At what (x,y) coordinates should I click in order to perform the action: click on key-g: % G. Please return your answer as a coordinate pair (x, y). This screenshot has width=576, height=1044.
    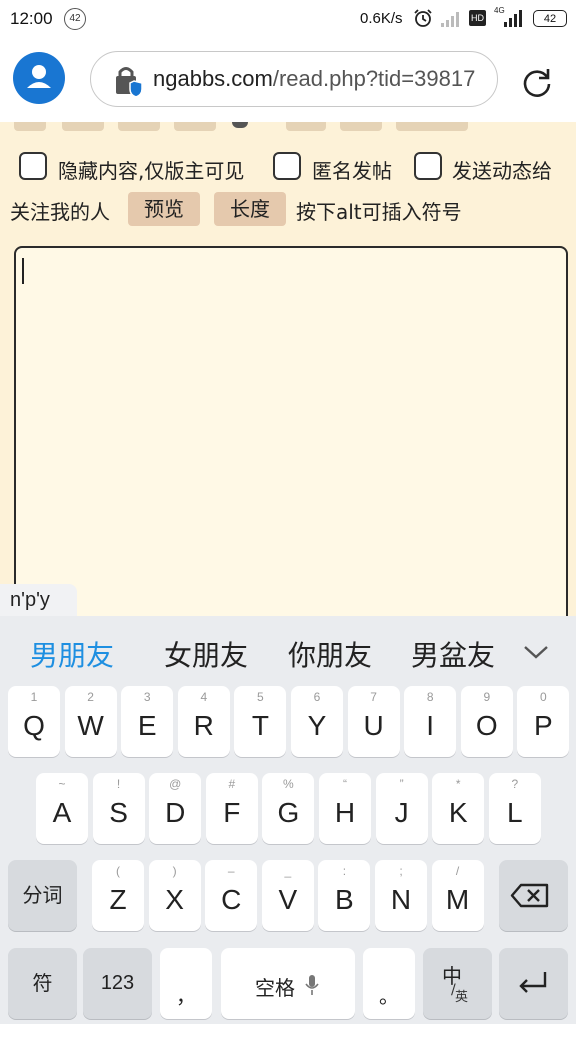
    Looking at the image, I should click on (288, 808).